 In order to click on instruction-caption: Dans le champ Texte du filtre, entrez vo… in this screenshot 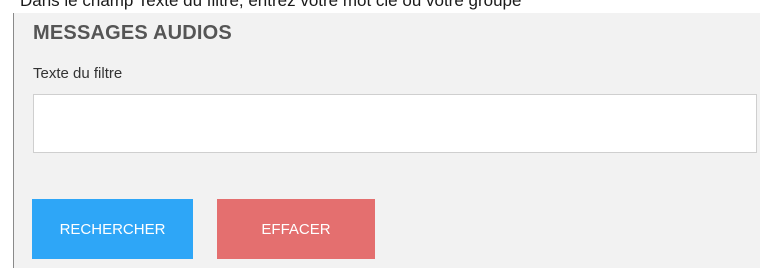, I will do `click(271, 5)`.